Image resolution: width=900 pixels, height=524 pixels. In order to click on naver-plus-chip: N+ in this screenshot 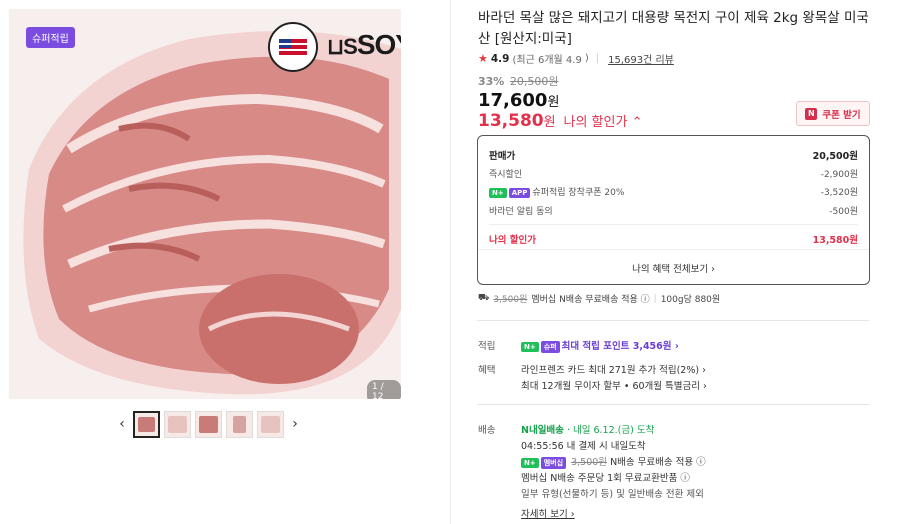, I will do `click(498, 192)`.